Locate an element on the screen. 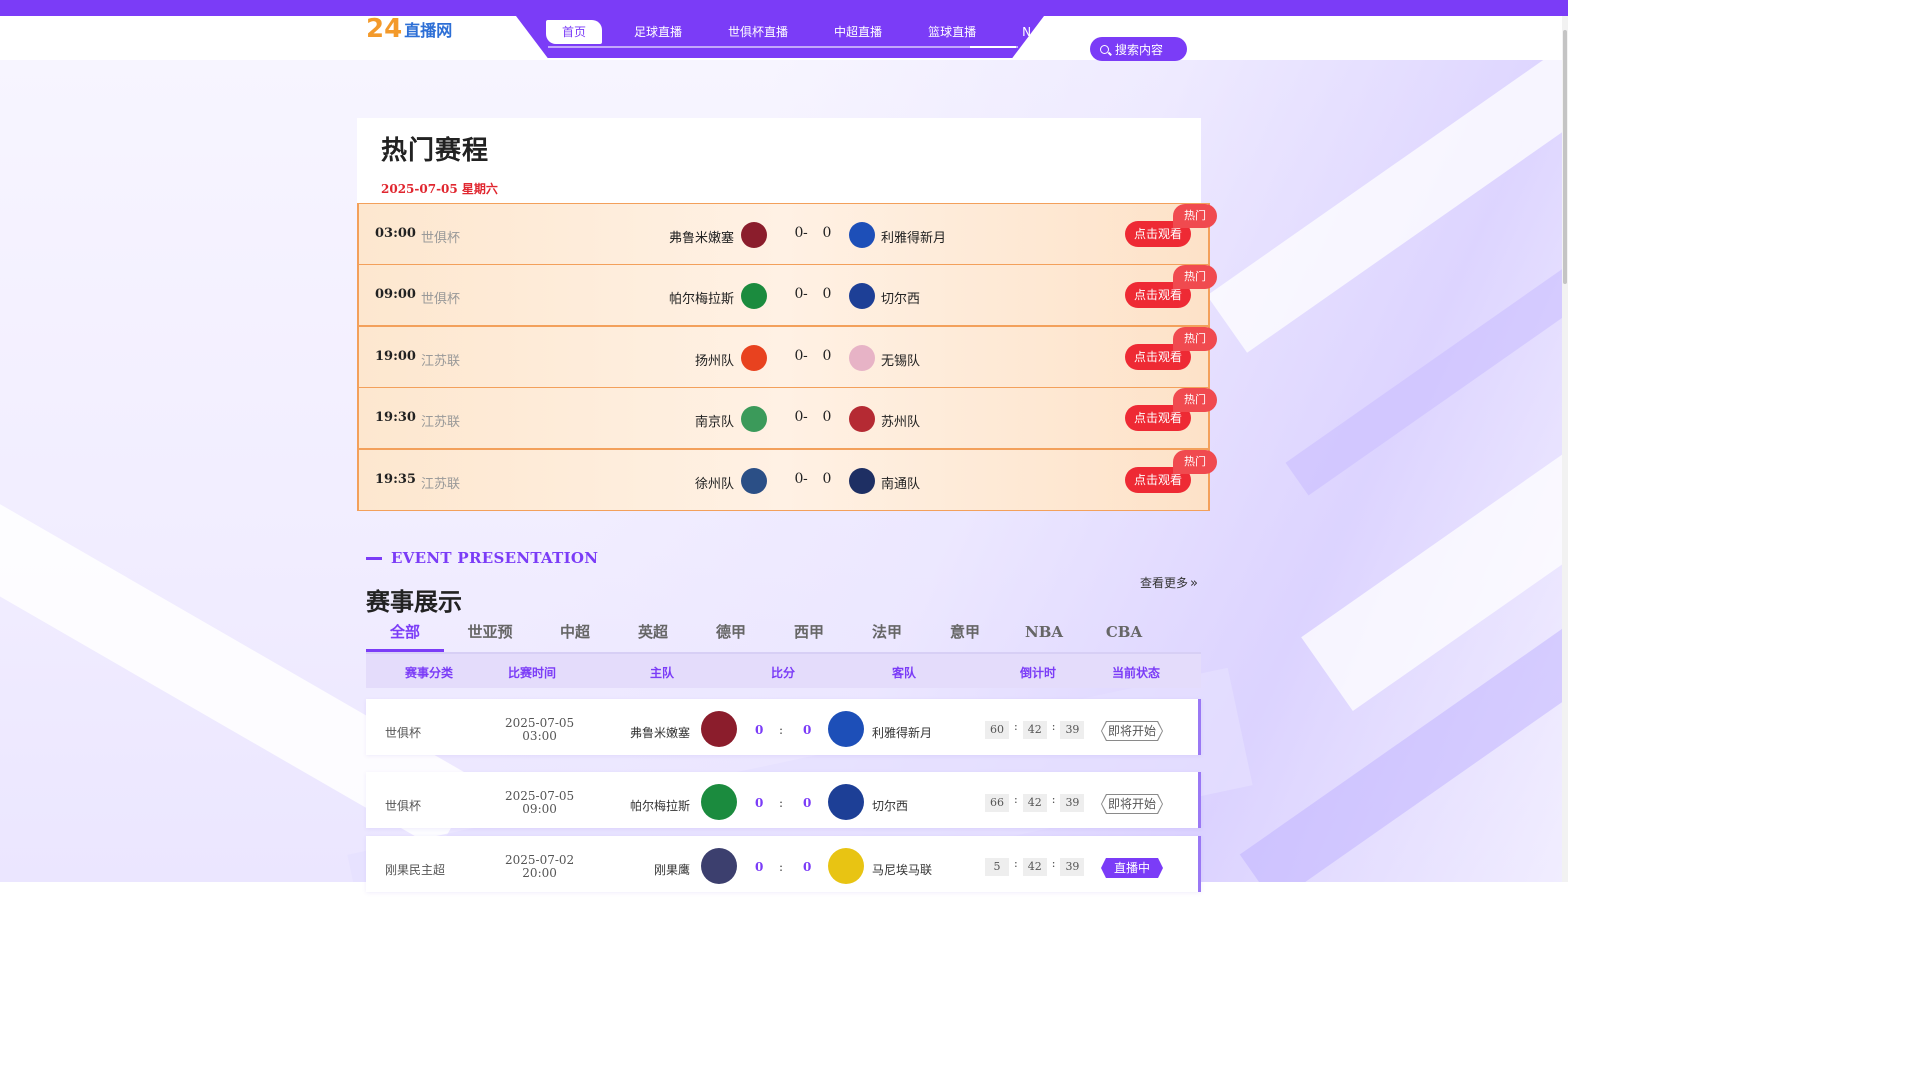  site-logo: 24 直播网 is located at coordinates (409, 29).